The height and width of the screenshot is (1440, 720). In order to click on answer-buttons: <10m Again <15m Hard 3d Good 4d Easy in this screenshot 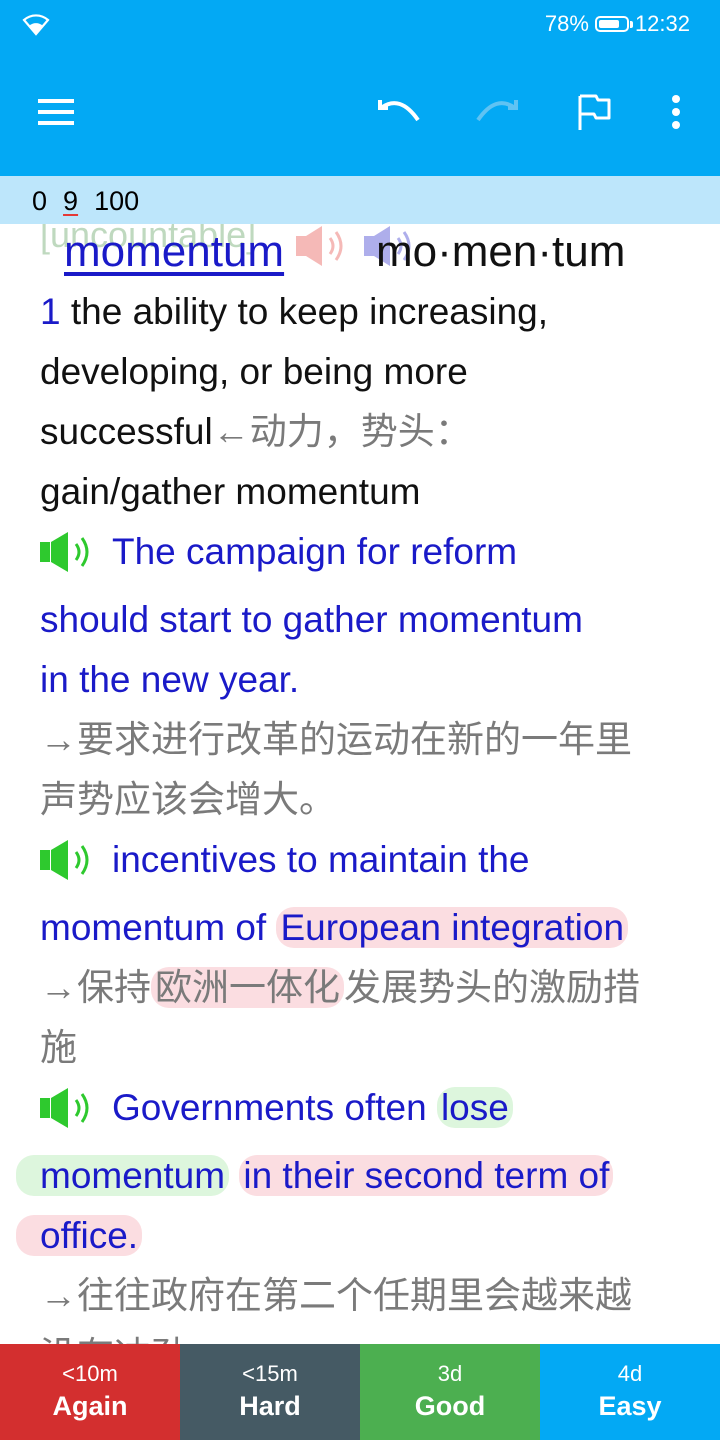, I will do `click(360, 1392)`.